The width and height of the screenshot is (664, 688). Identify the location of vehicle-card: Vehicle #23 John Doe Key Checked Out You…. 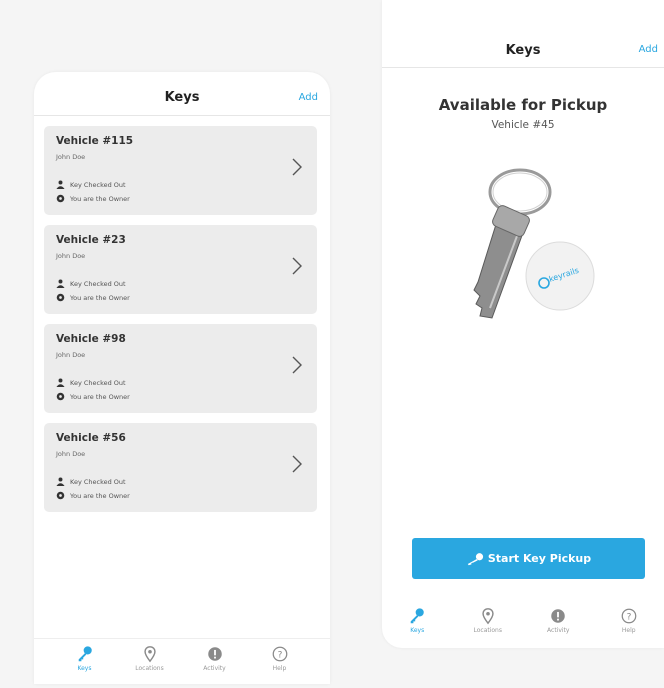
(180, 269).